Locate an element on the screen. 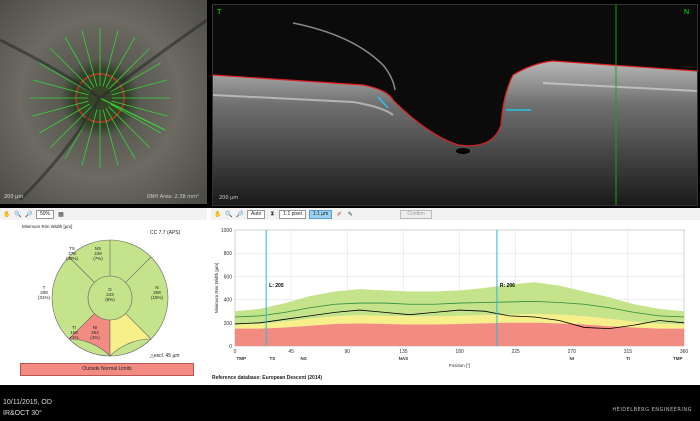 This screenshot has height=421, width=700. x-tick-label: 180 is located at coordinates (459, 352).